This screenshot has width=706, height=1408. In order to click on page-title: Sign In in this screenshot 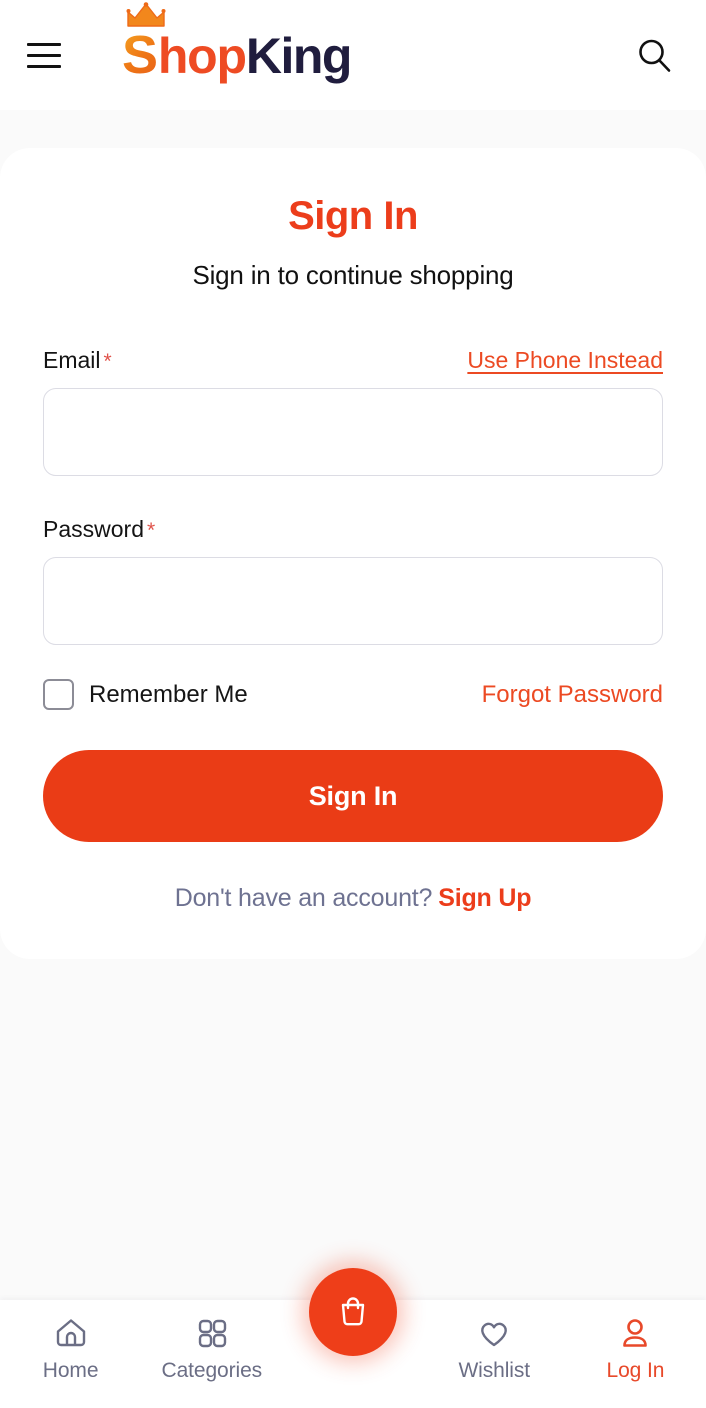, I will do `click(353, 216)`.